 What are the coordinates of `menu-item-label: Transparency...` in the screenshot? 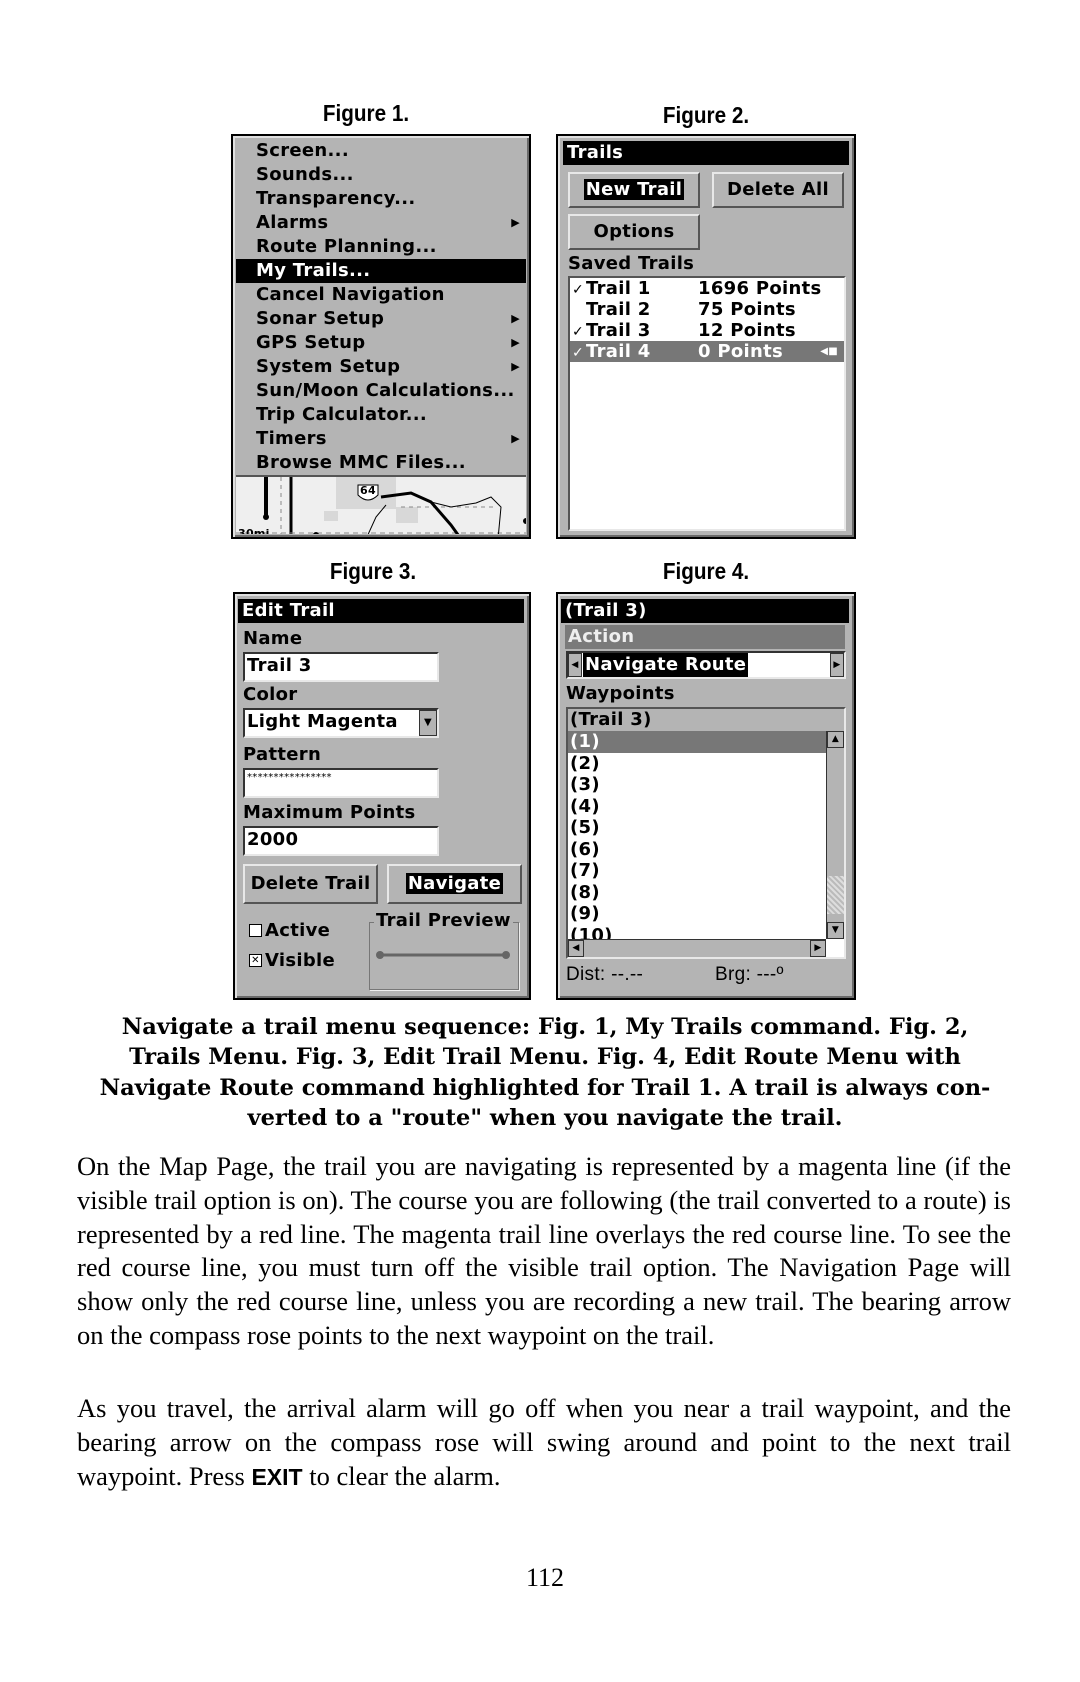 It's located at (336, 198).